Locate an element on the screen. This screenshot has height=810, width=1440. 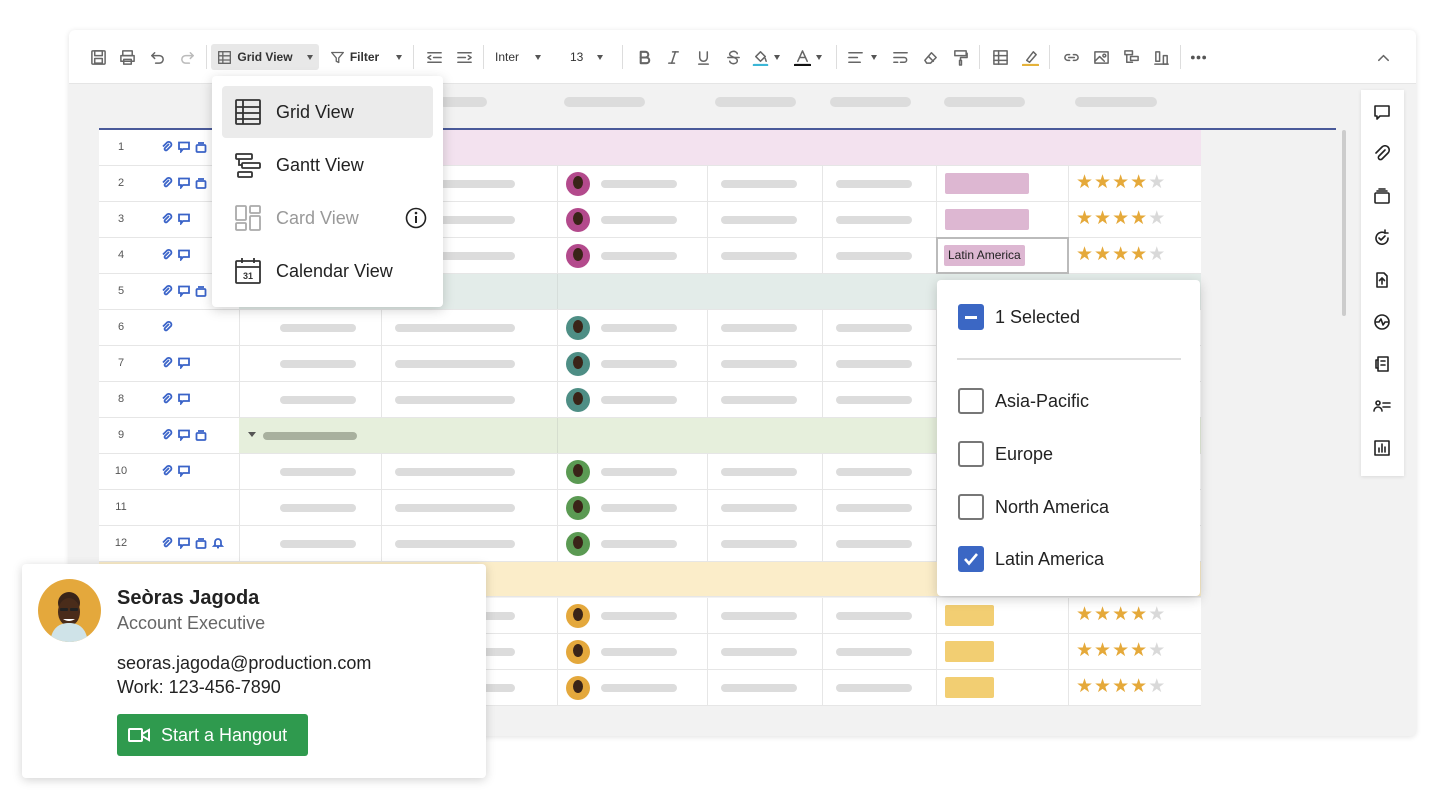
selected-region-cell: Latin America is located at coordinates (1002, 255).